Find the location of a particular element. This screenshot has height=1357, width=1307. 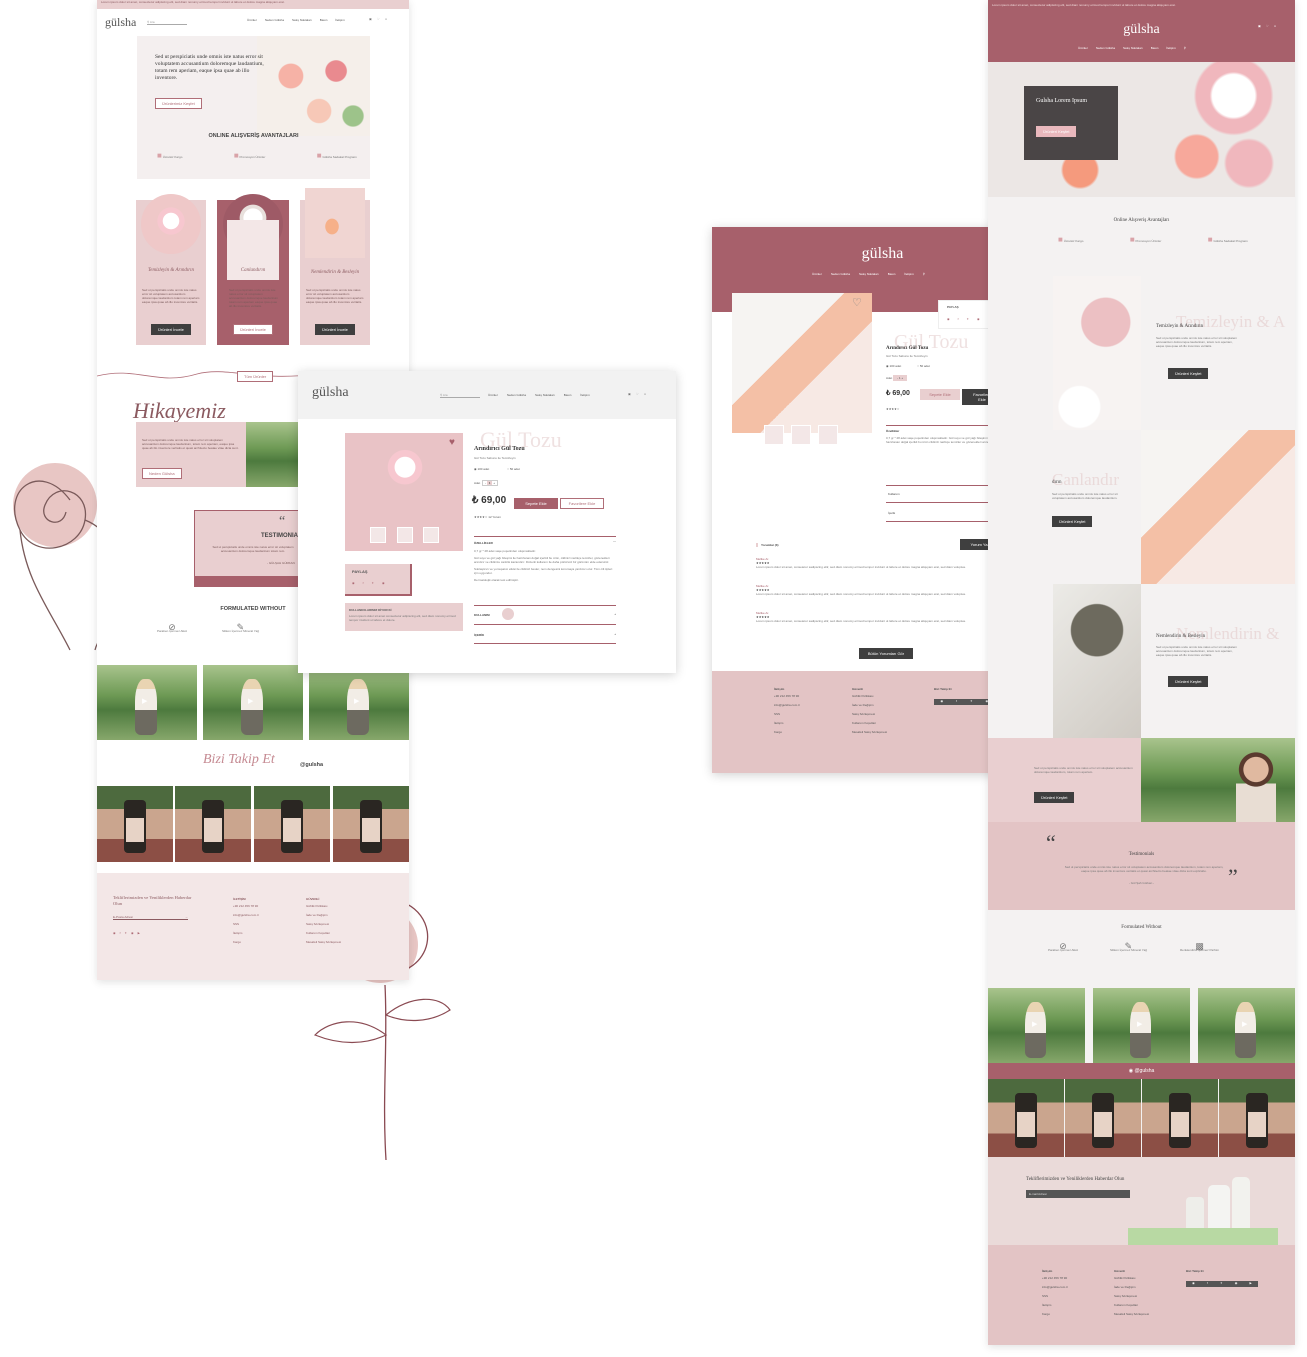

section-button: Ürünleri Keşfet is located at coordinates (1188, 681).